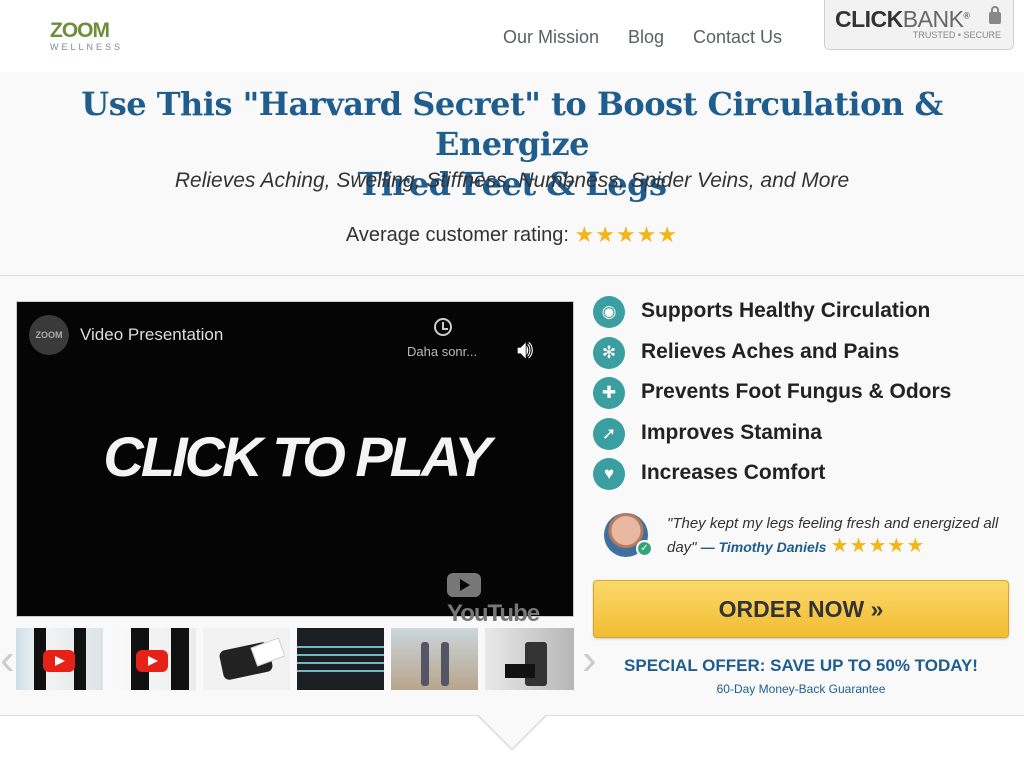 This screenshot has height=768, width=1024. Describe the element at coordinates (443, 327) in the screenshot. I see `clock-icon` at that location.